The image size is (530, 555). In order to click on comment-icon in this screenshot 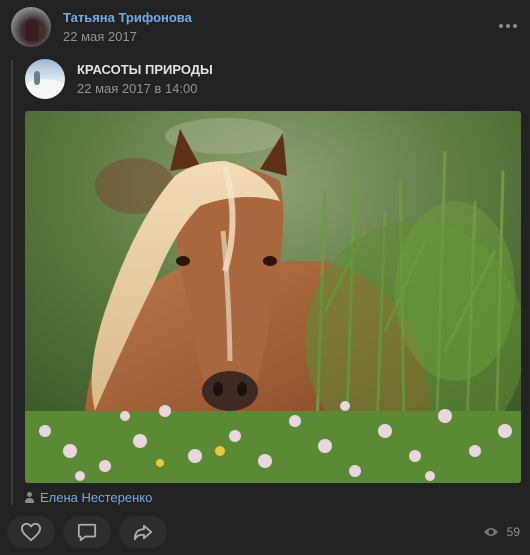, I will do `click(87, 532)`.